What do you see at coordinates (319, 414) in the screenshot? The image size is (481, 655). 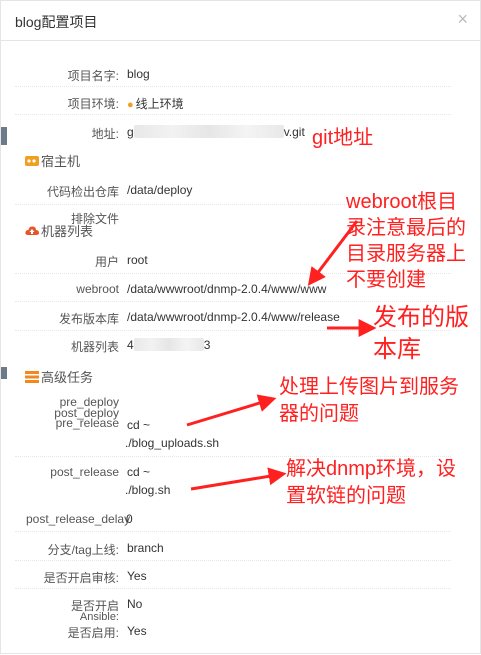 I see `annotation-upload-2: 器的问题` at bounding box center [319, 414].